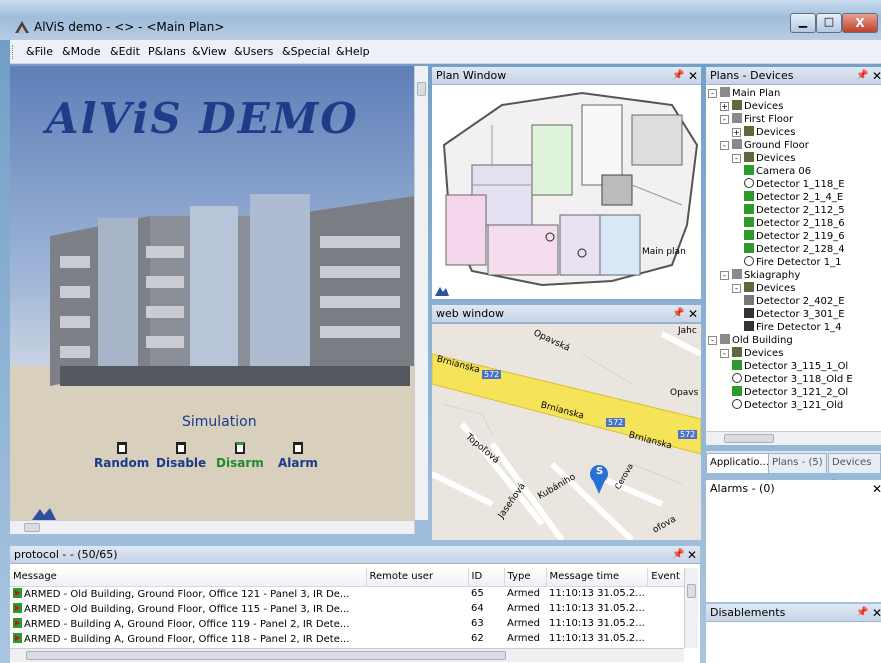 This screenshot has height=663, width=881. What do you see at coordinates (17, 607) in the screenshot?
I see `armed-flag-icon` at bounding box center [17, 607].